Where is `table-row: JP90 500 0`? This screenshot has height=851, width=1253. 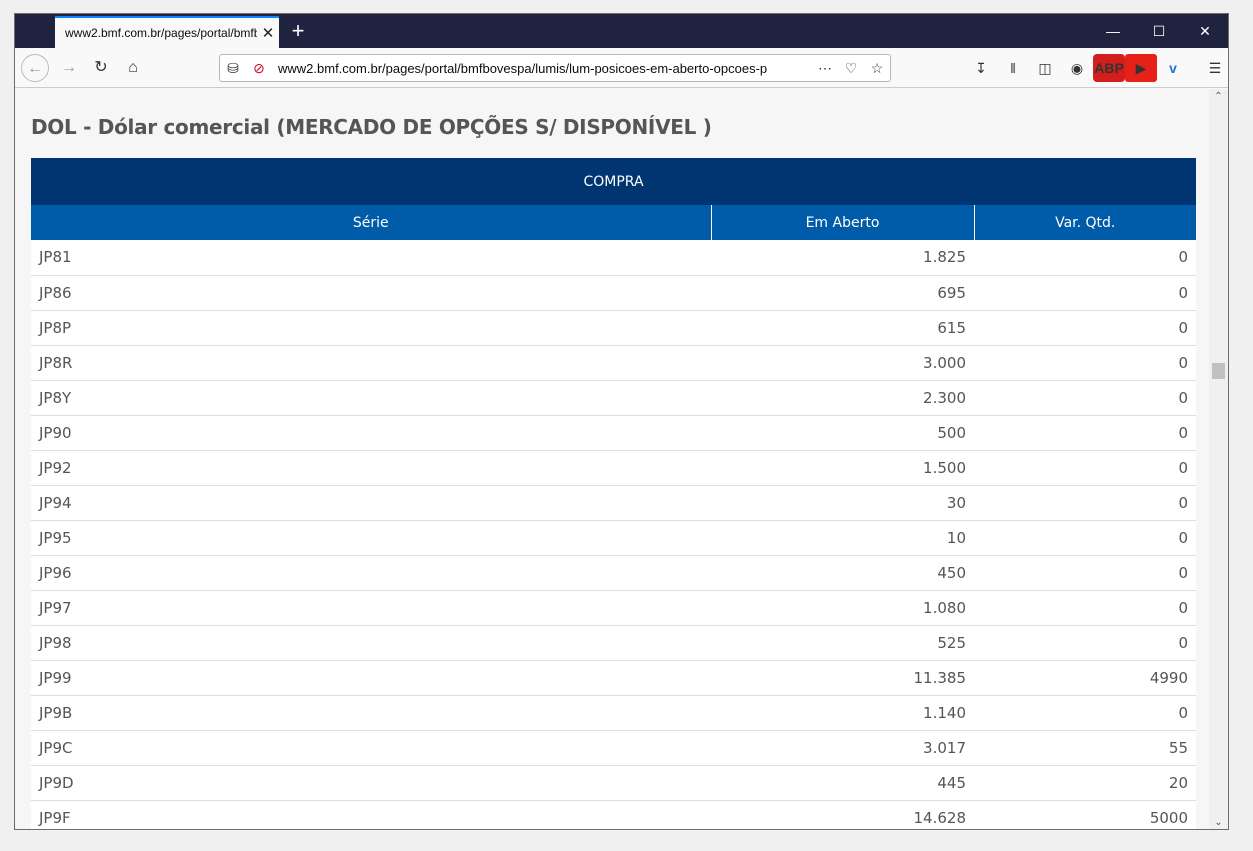
table-row: JP90 500 0 is located at coordinates (613, 433).